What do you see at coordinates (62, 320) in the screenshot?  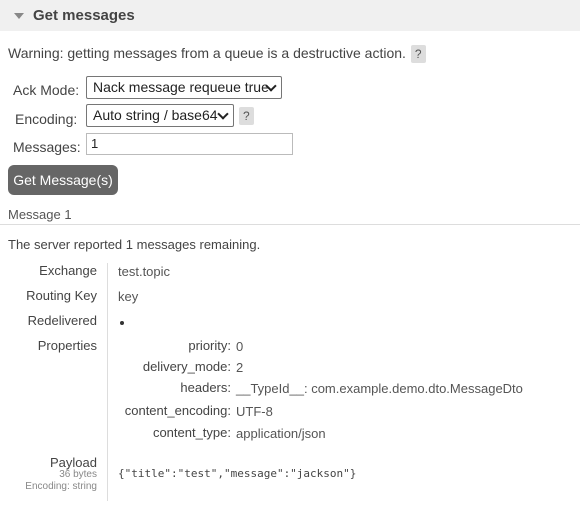 I see `redelivered-label: Redelivered` at bounding box center [62, 320].